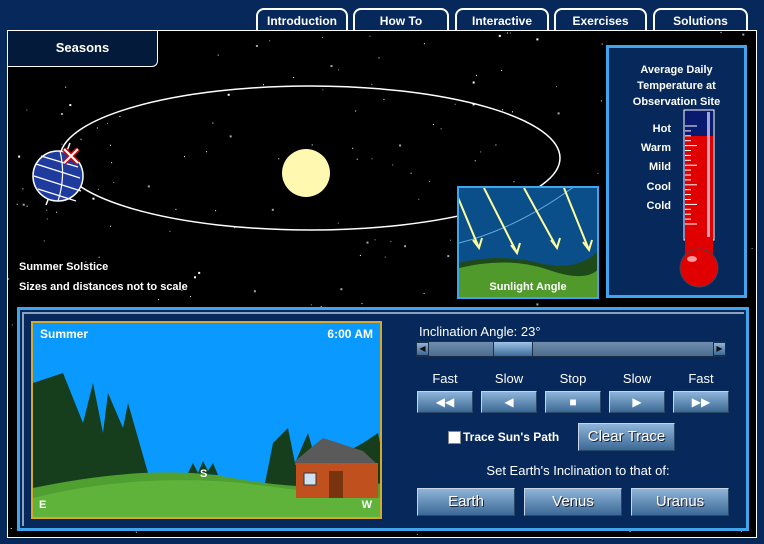  I want to click on tab-introduction: Introduction, so click(302, 19).